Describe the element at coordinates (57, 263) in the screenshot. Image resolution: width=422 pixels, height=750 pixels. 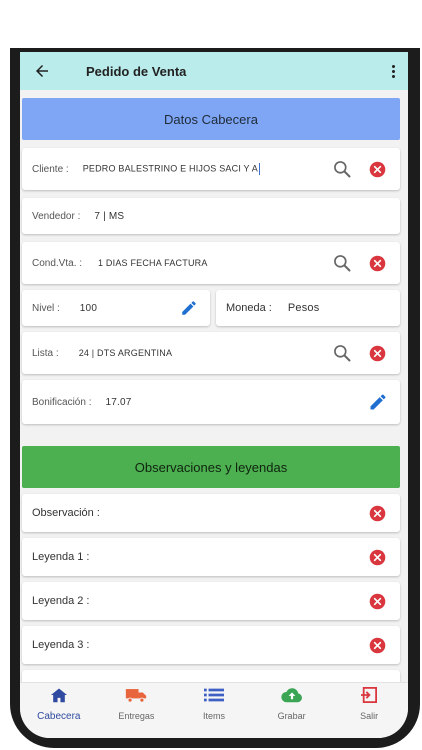
I see `cond-vta-label: Cond.Vta. :` at that location.